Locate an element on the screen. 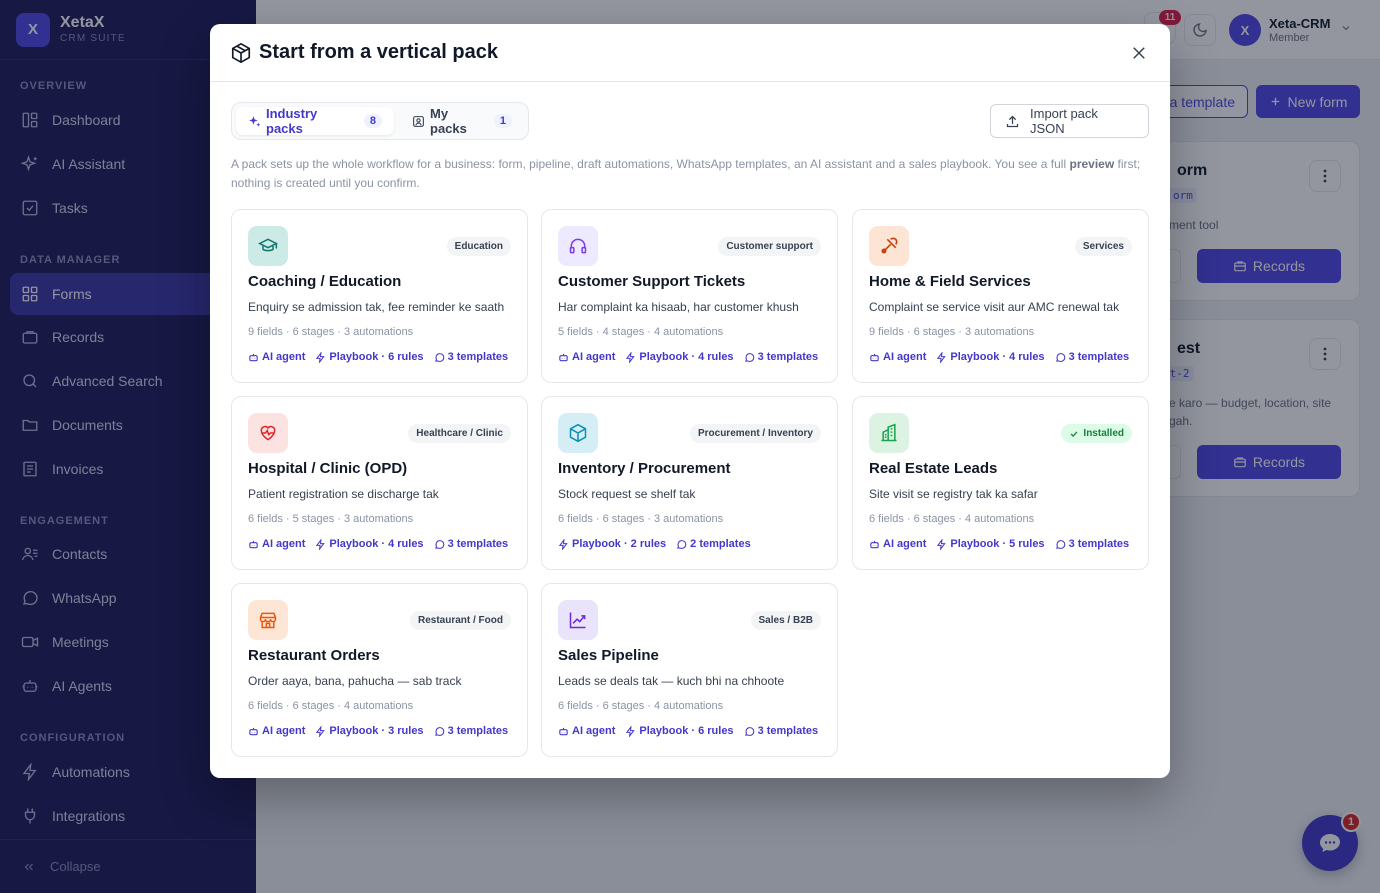  pack-category-tag: Services is located at coordinates (1103, 246).